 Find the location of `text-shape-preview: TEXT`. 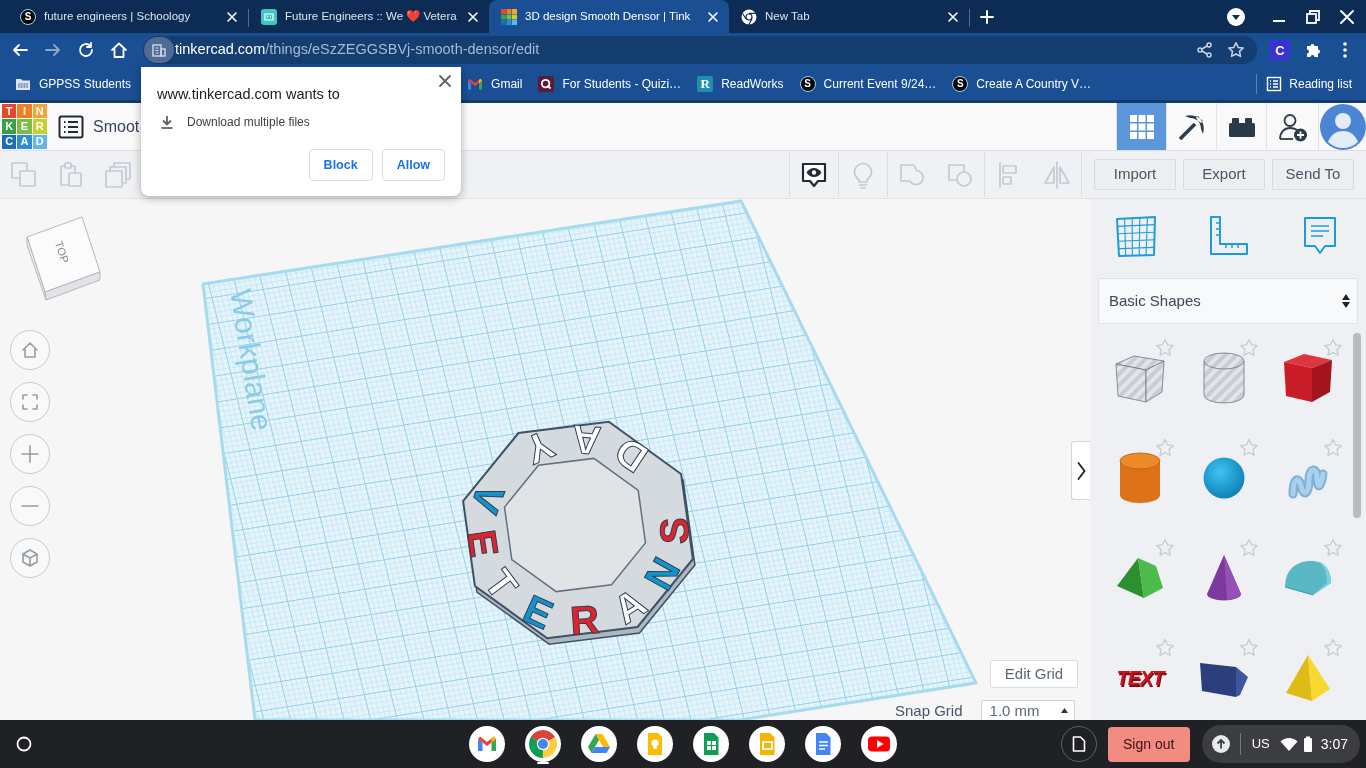

text-shape-preview: TEXT is located at coordinates (1140, 678).